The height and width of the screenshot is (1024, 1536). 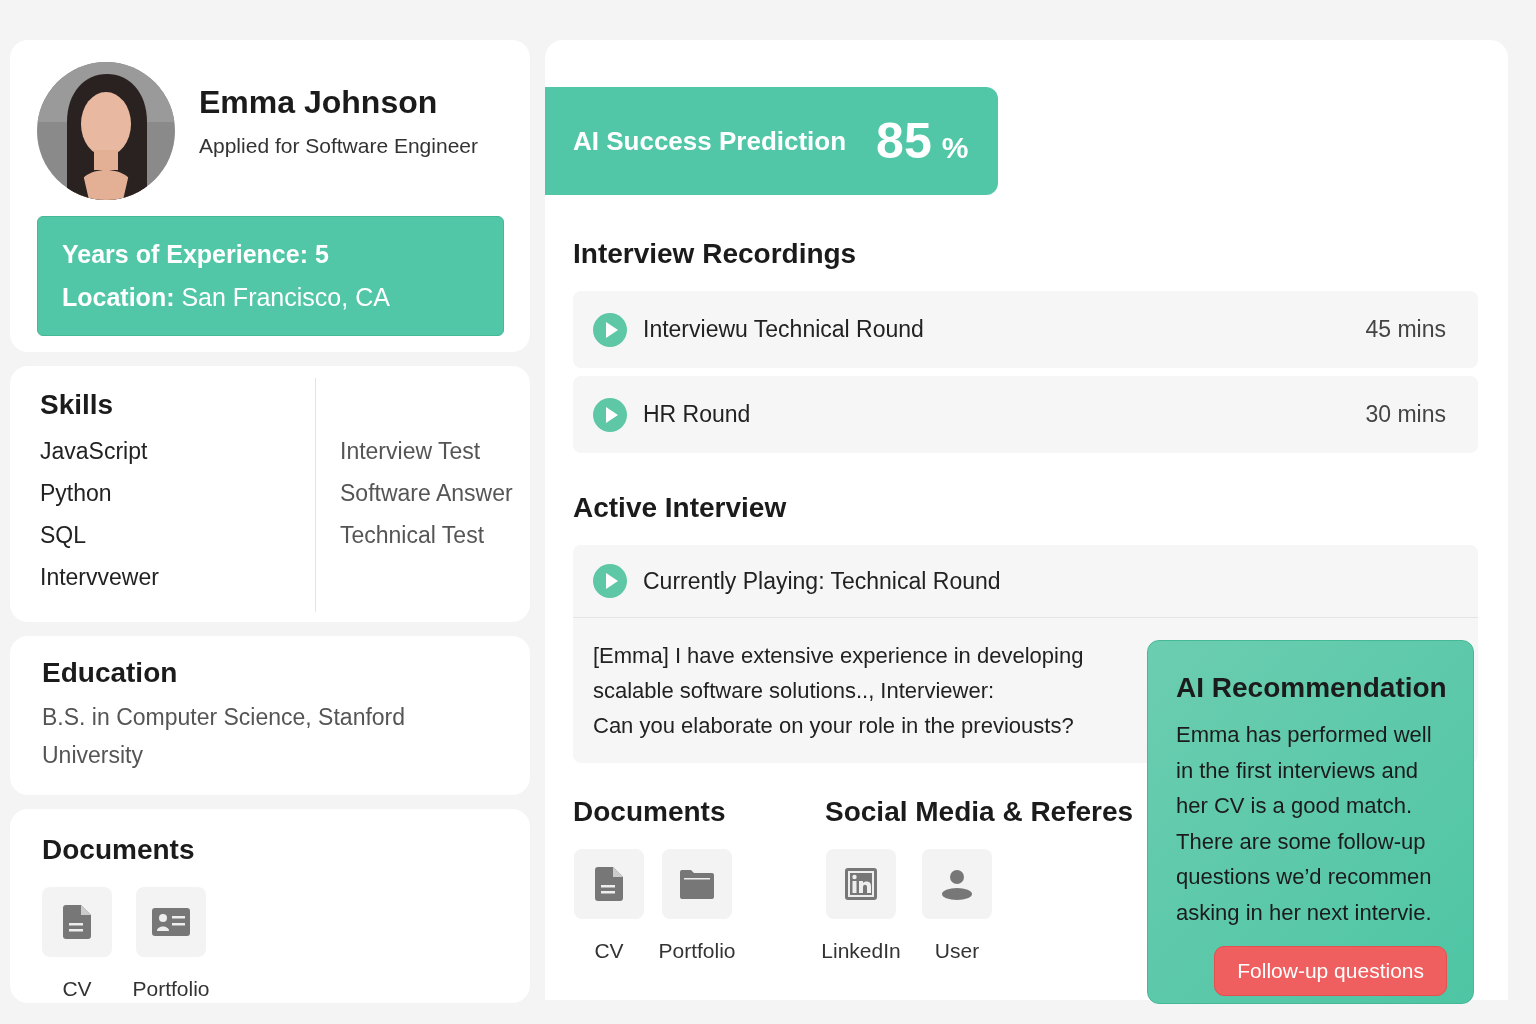 What do you see at coordinates (680, 508) in the screenshot?
I see `section-title: Active Interview` at bounding box center [680, 508].